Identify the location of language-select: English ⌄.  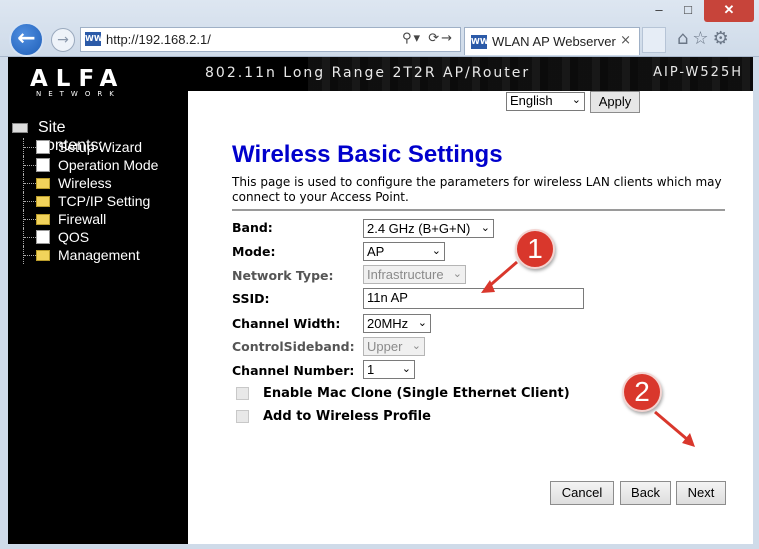
(545, 101).